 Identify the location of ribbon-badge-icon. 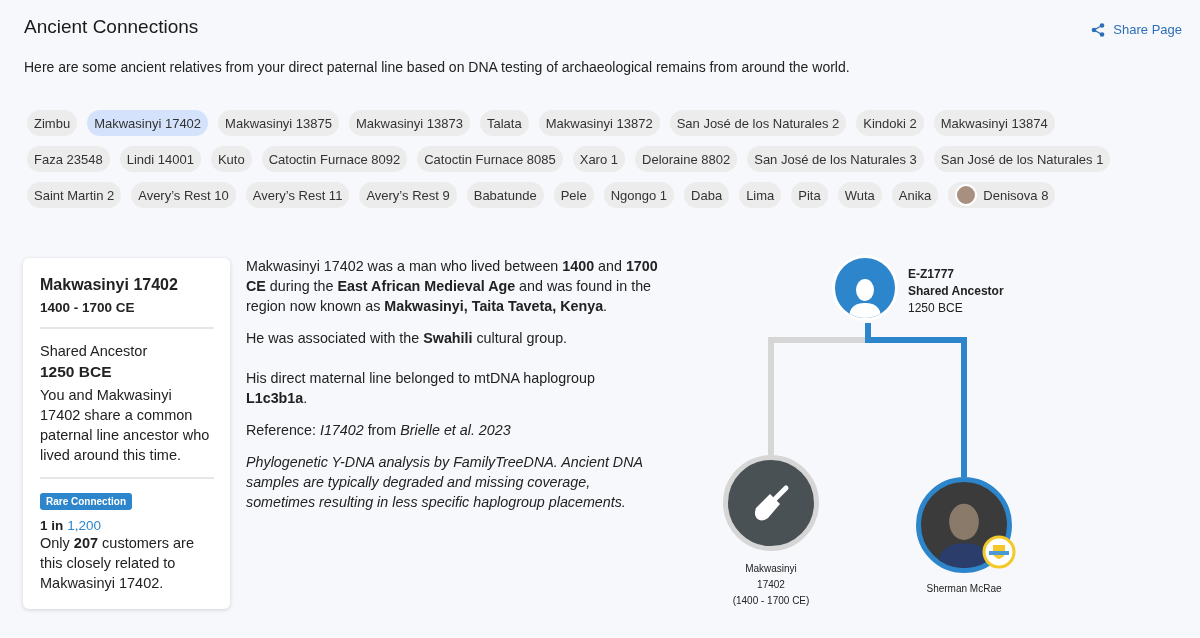
(999, 552).